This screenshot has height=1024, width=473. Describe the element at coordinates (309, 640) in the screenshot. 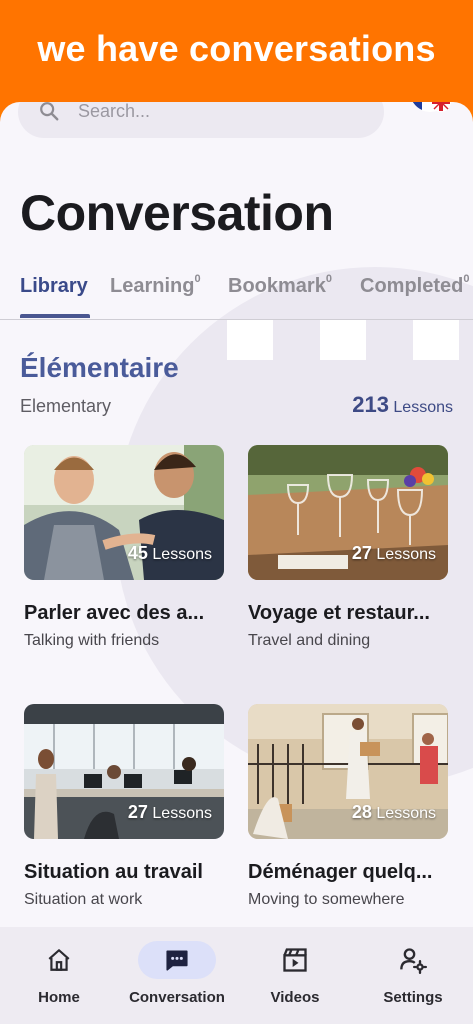

I see `course-subtitle: Travel and dining` at that location.